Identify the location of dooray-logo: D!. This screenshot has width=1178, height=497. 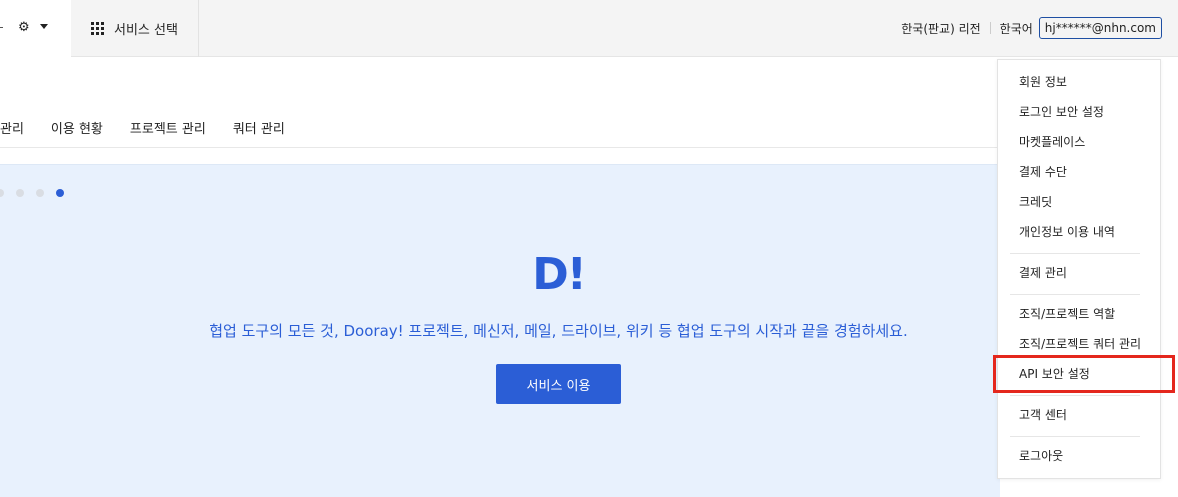
(559, 274).